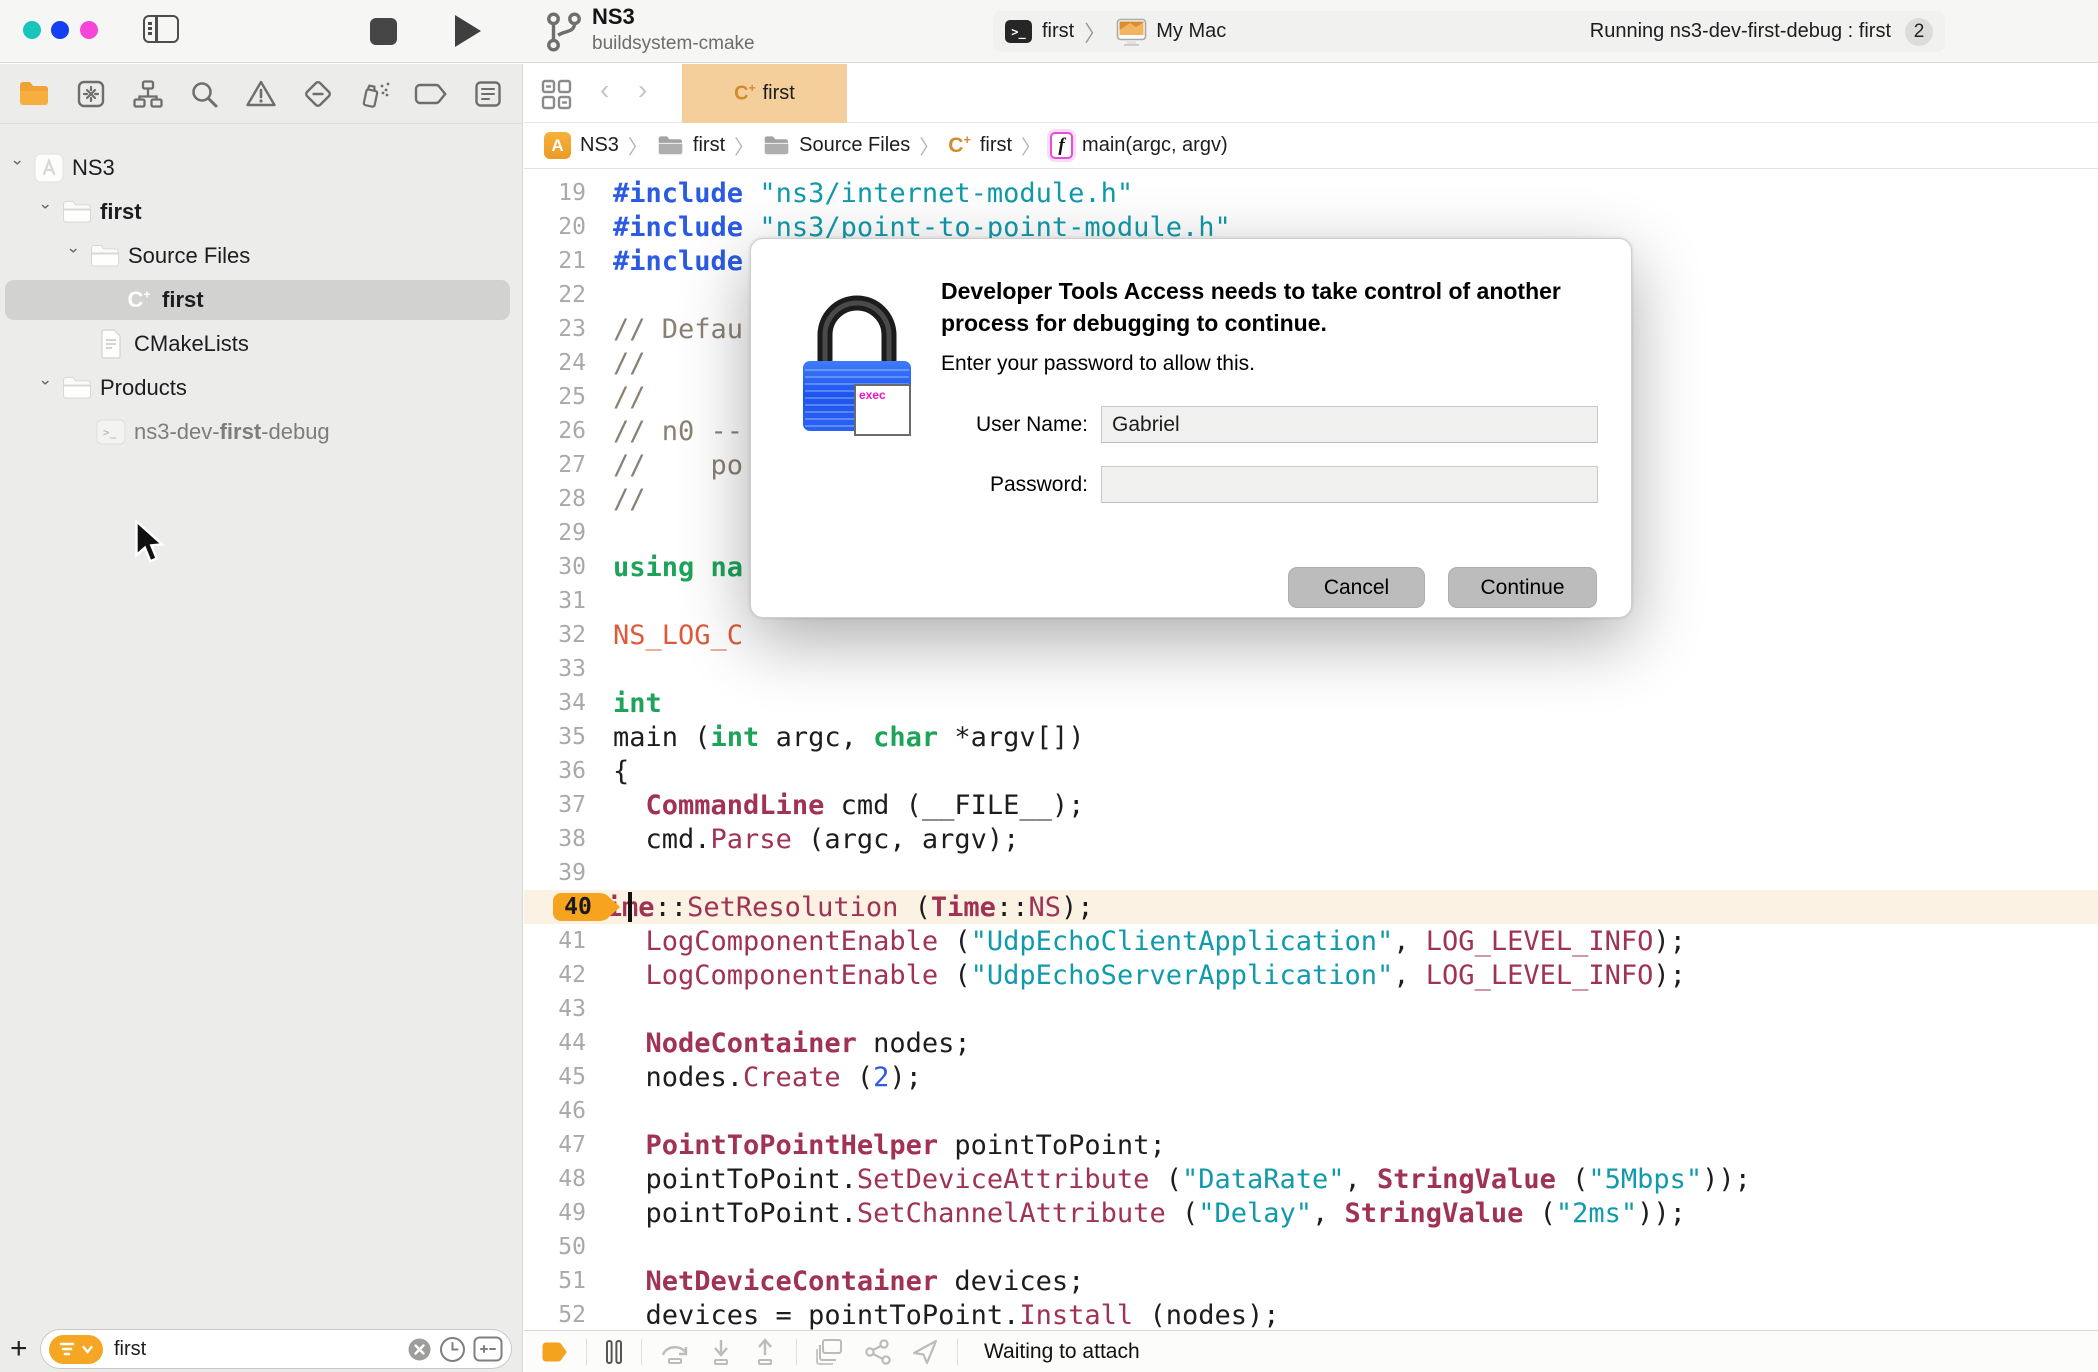 The height and width of the screenshot is (1372, 2098). Describe the element at coordinates (1311, 1145) in the screenshot. I see `code-line-47: 47 PointToPointHelper pointToPoint;` at that location.